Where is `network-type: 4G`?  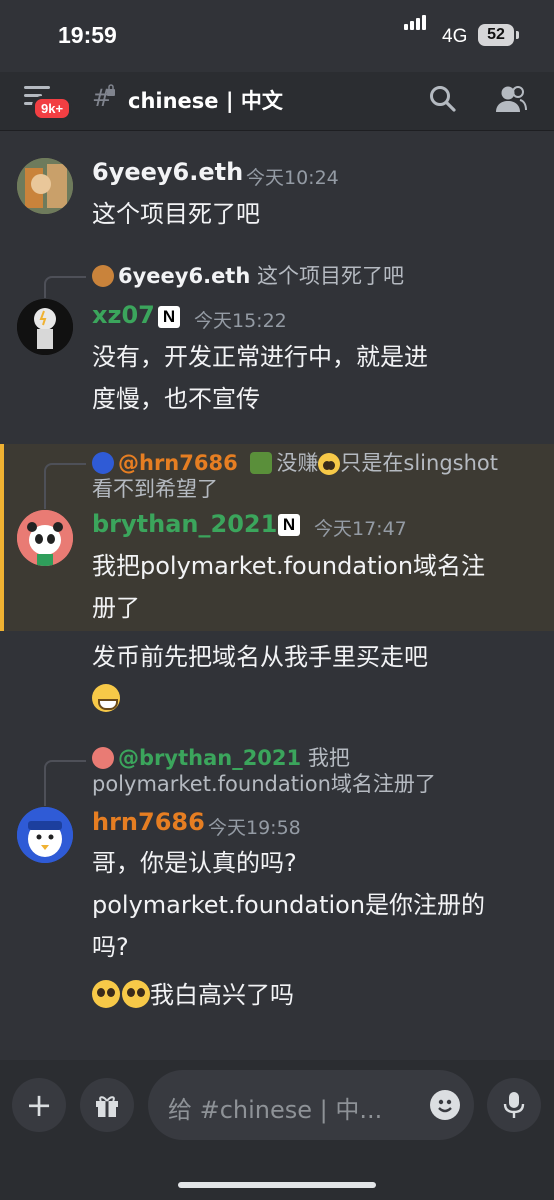
network-type: 4G is located at coordinates (455, 36).